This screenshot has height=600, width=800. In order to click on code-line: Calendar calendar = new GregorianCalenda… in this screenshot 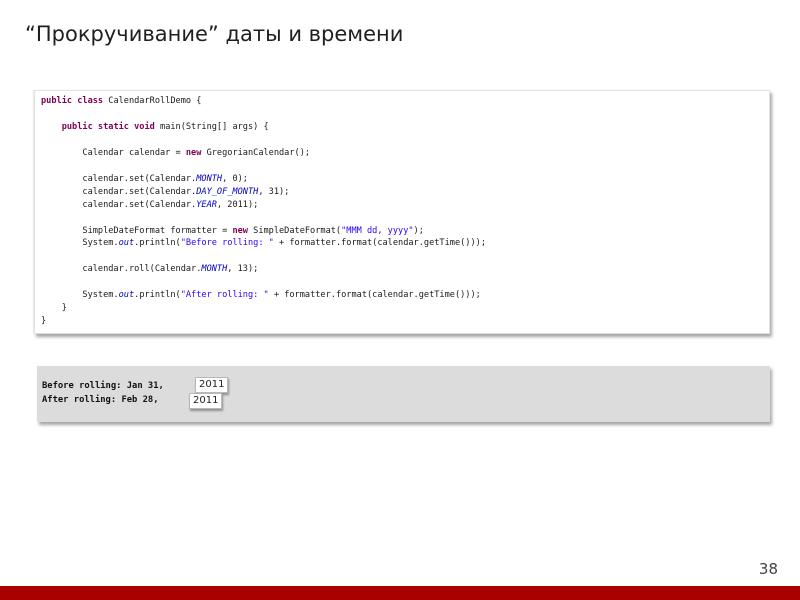, I will do `click(405, 153)`.